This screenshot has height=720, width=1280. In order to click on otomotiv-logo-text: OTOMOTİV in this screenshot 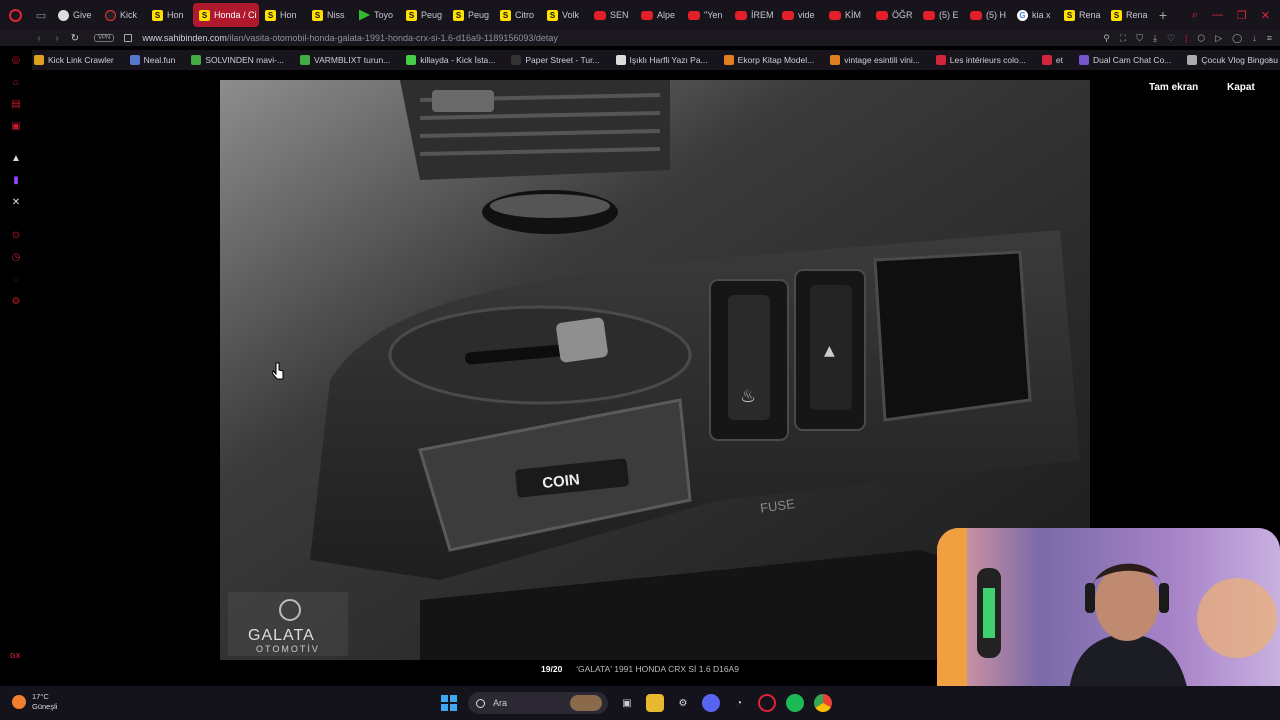, I will do `click(288, 649)`.